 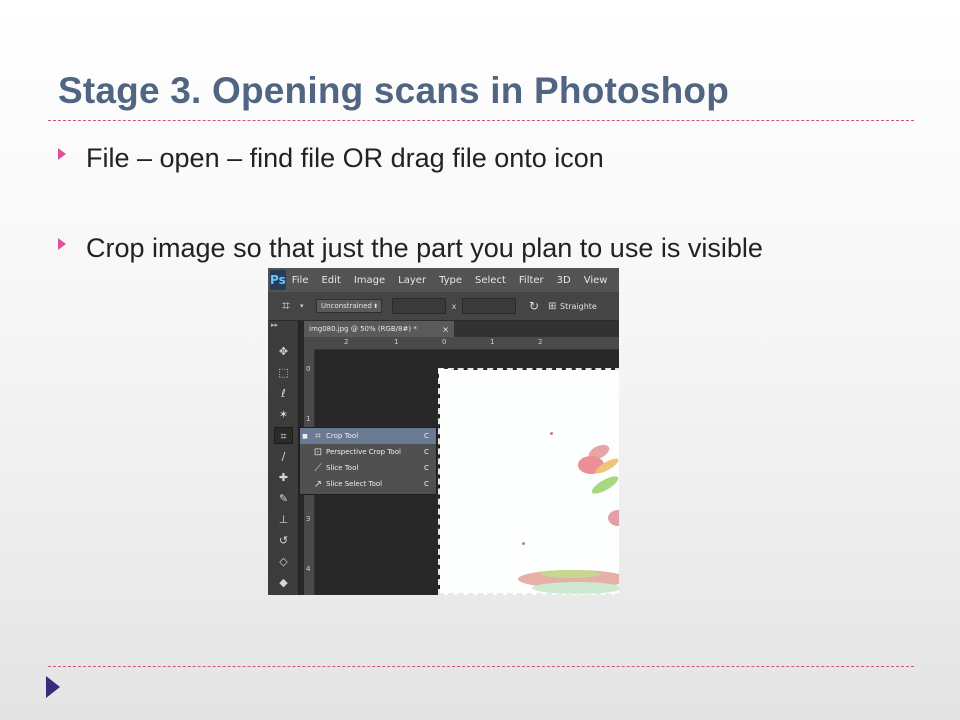 What do you see at coordinates (490, 280) in the screenshot?
I see `menu-select: Select` at bounding box center [490, 280].